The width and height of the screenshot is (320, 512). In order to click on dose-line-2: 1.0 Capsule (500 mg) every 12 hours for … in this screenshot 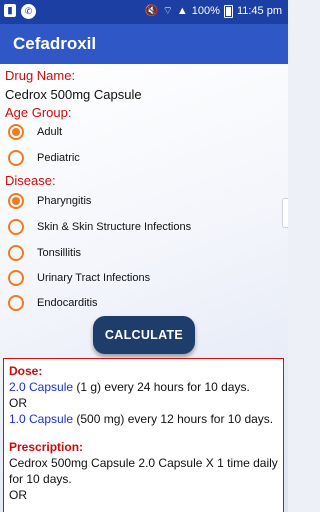, I will do `click(143, 419)`.